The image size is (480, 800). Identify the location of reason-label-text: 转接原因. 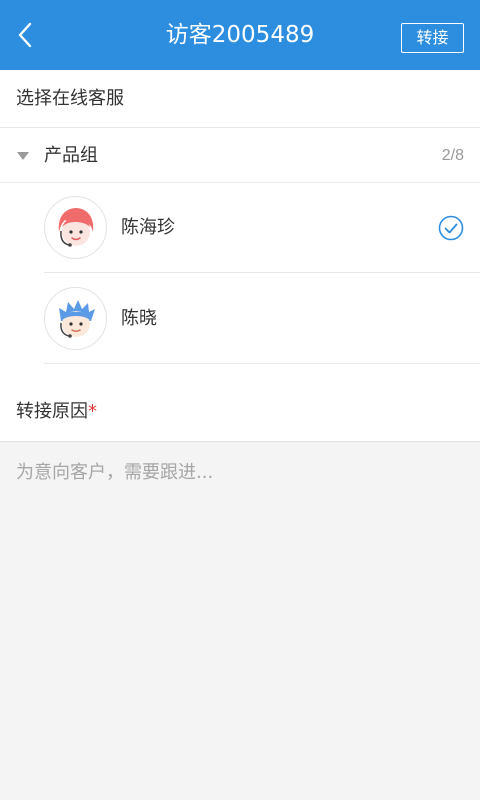
(52, 411).